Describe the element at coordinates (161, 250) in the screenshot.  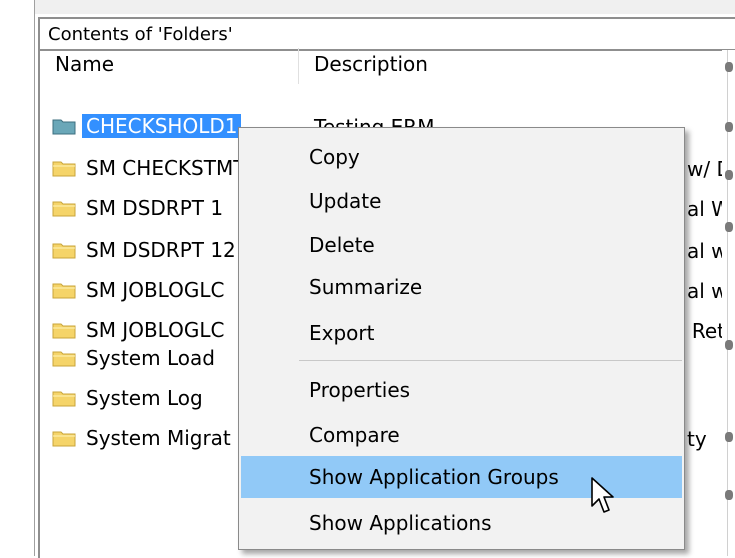
I see `list-item-name: SM DSDRPT 12` at that location.